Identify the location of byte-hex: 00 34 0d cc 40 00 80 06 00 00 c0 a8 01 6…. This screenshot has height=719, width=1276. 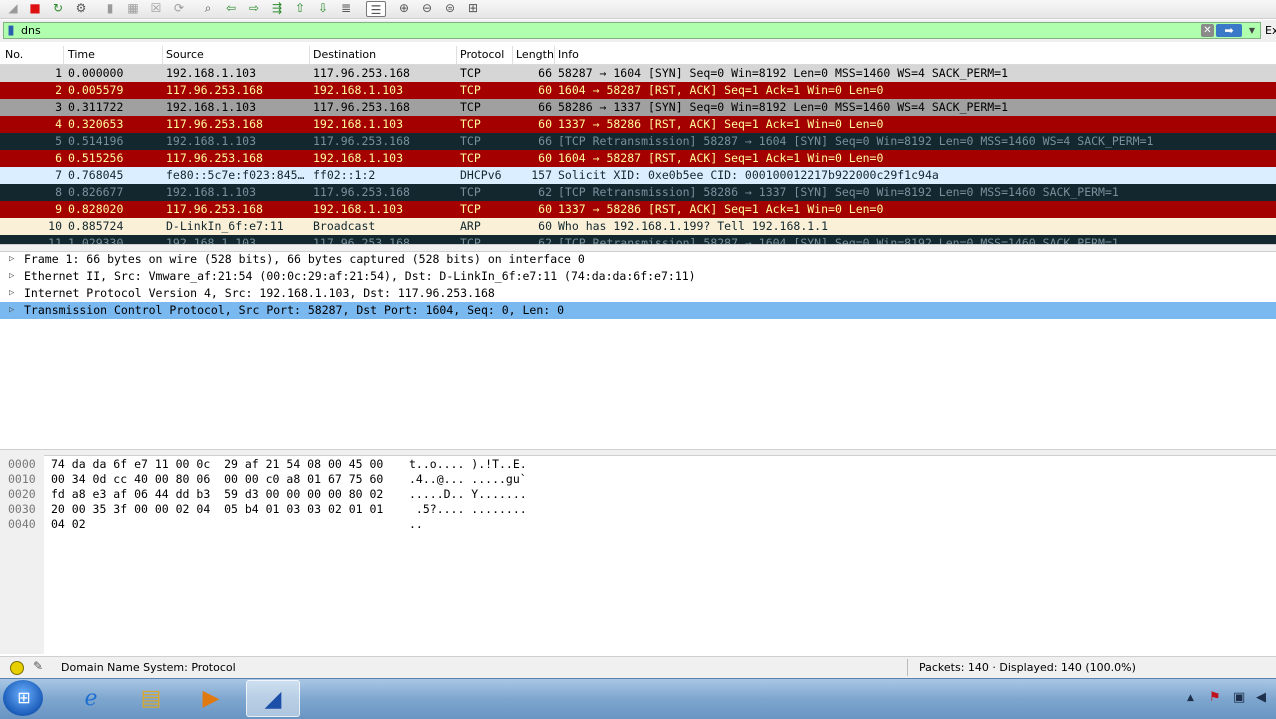
(217, 479).